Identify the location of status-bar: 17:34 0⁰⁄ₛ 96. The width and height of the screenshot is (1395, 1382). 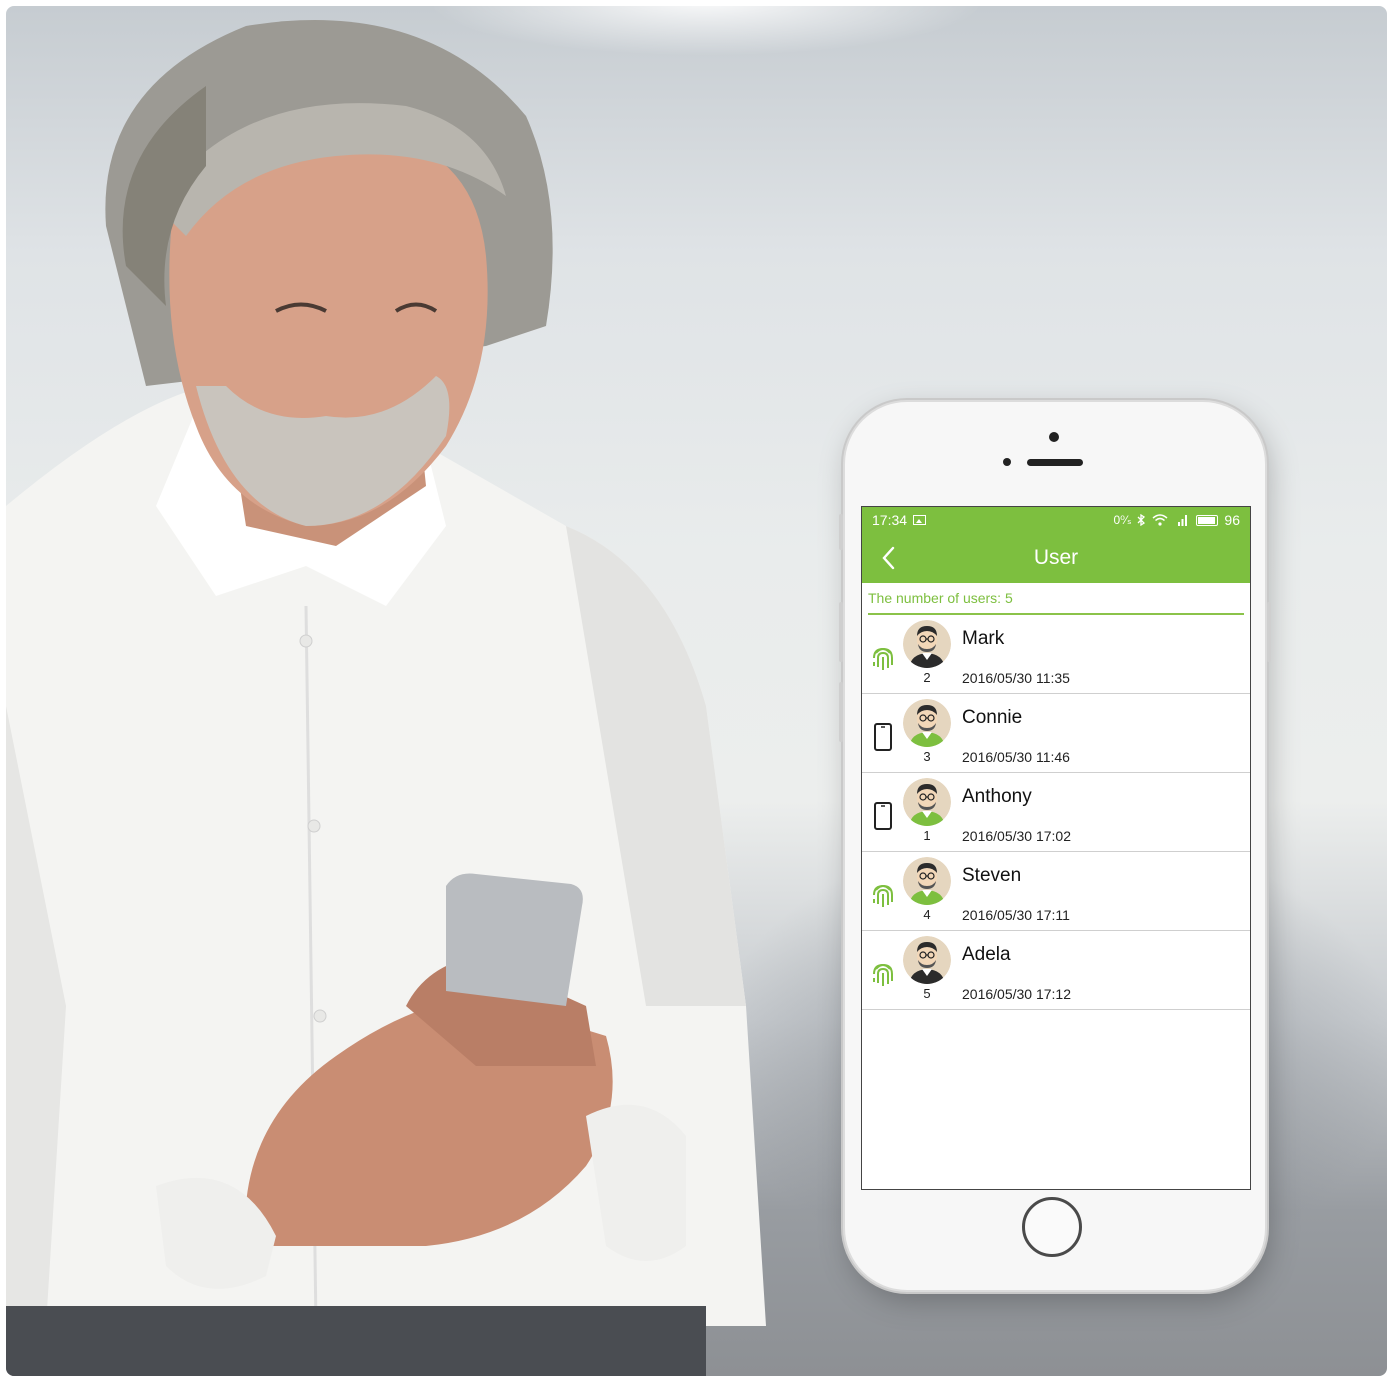
(1056, 520).